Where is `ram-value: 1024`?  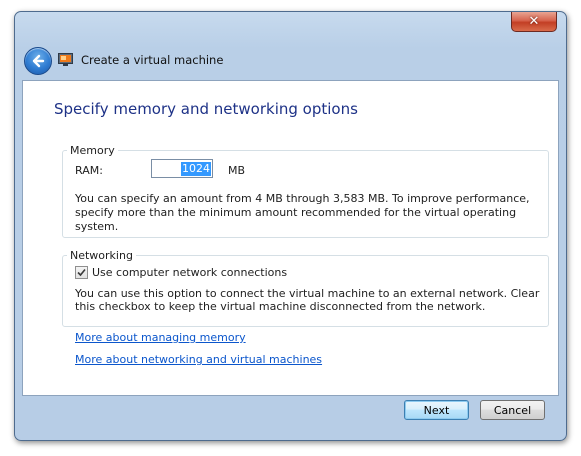 ram-value: 1024 is located at coordinates (196, 168).